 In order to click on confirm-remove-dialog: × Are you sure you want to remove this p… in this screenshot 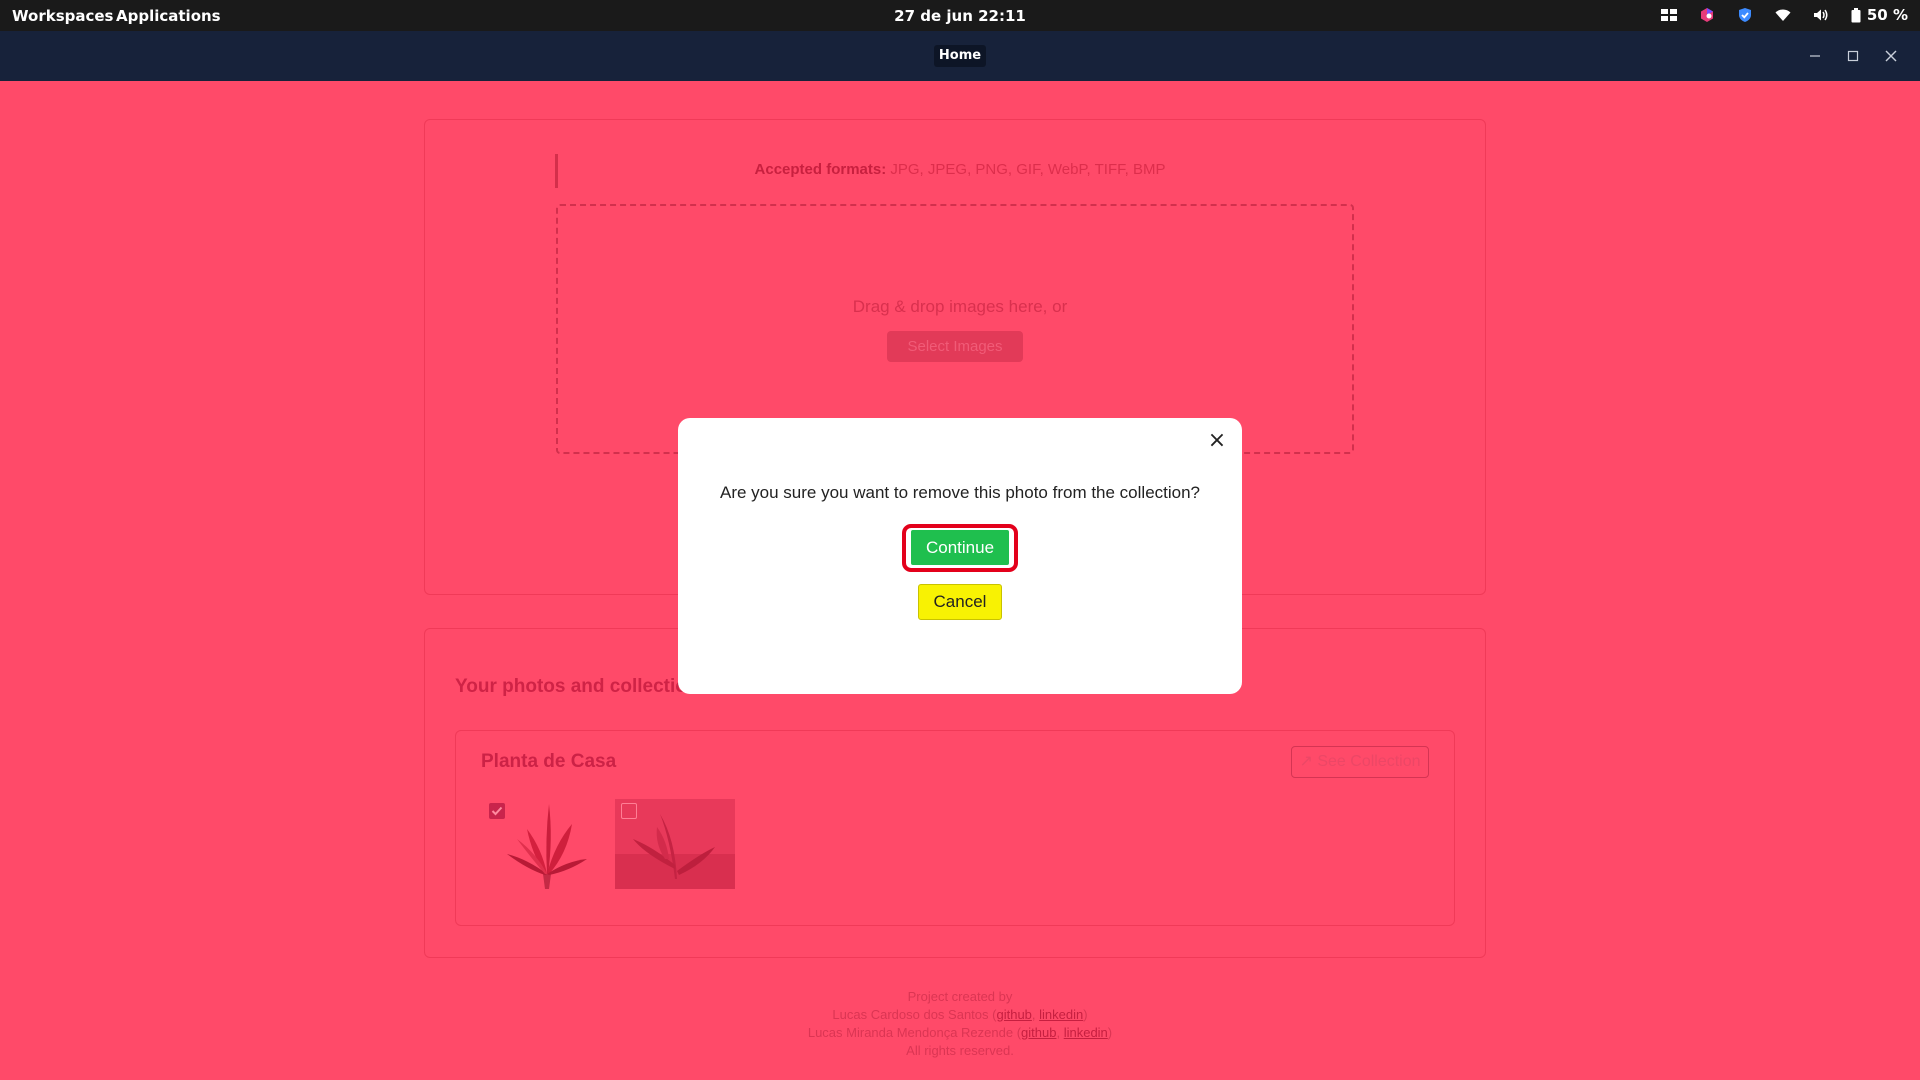, I will do `click(960, 556)`.